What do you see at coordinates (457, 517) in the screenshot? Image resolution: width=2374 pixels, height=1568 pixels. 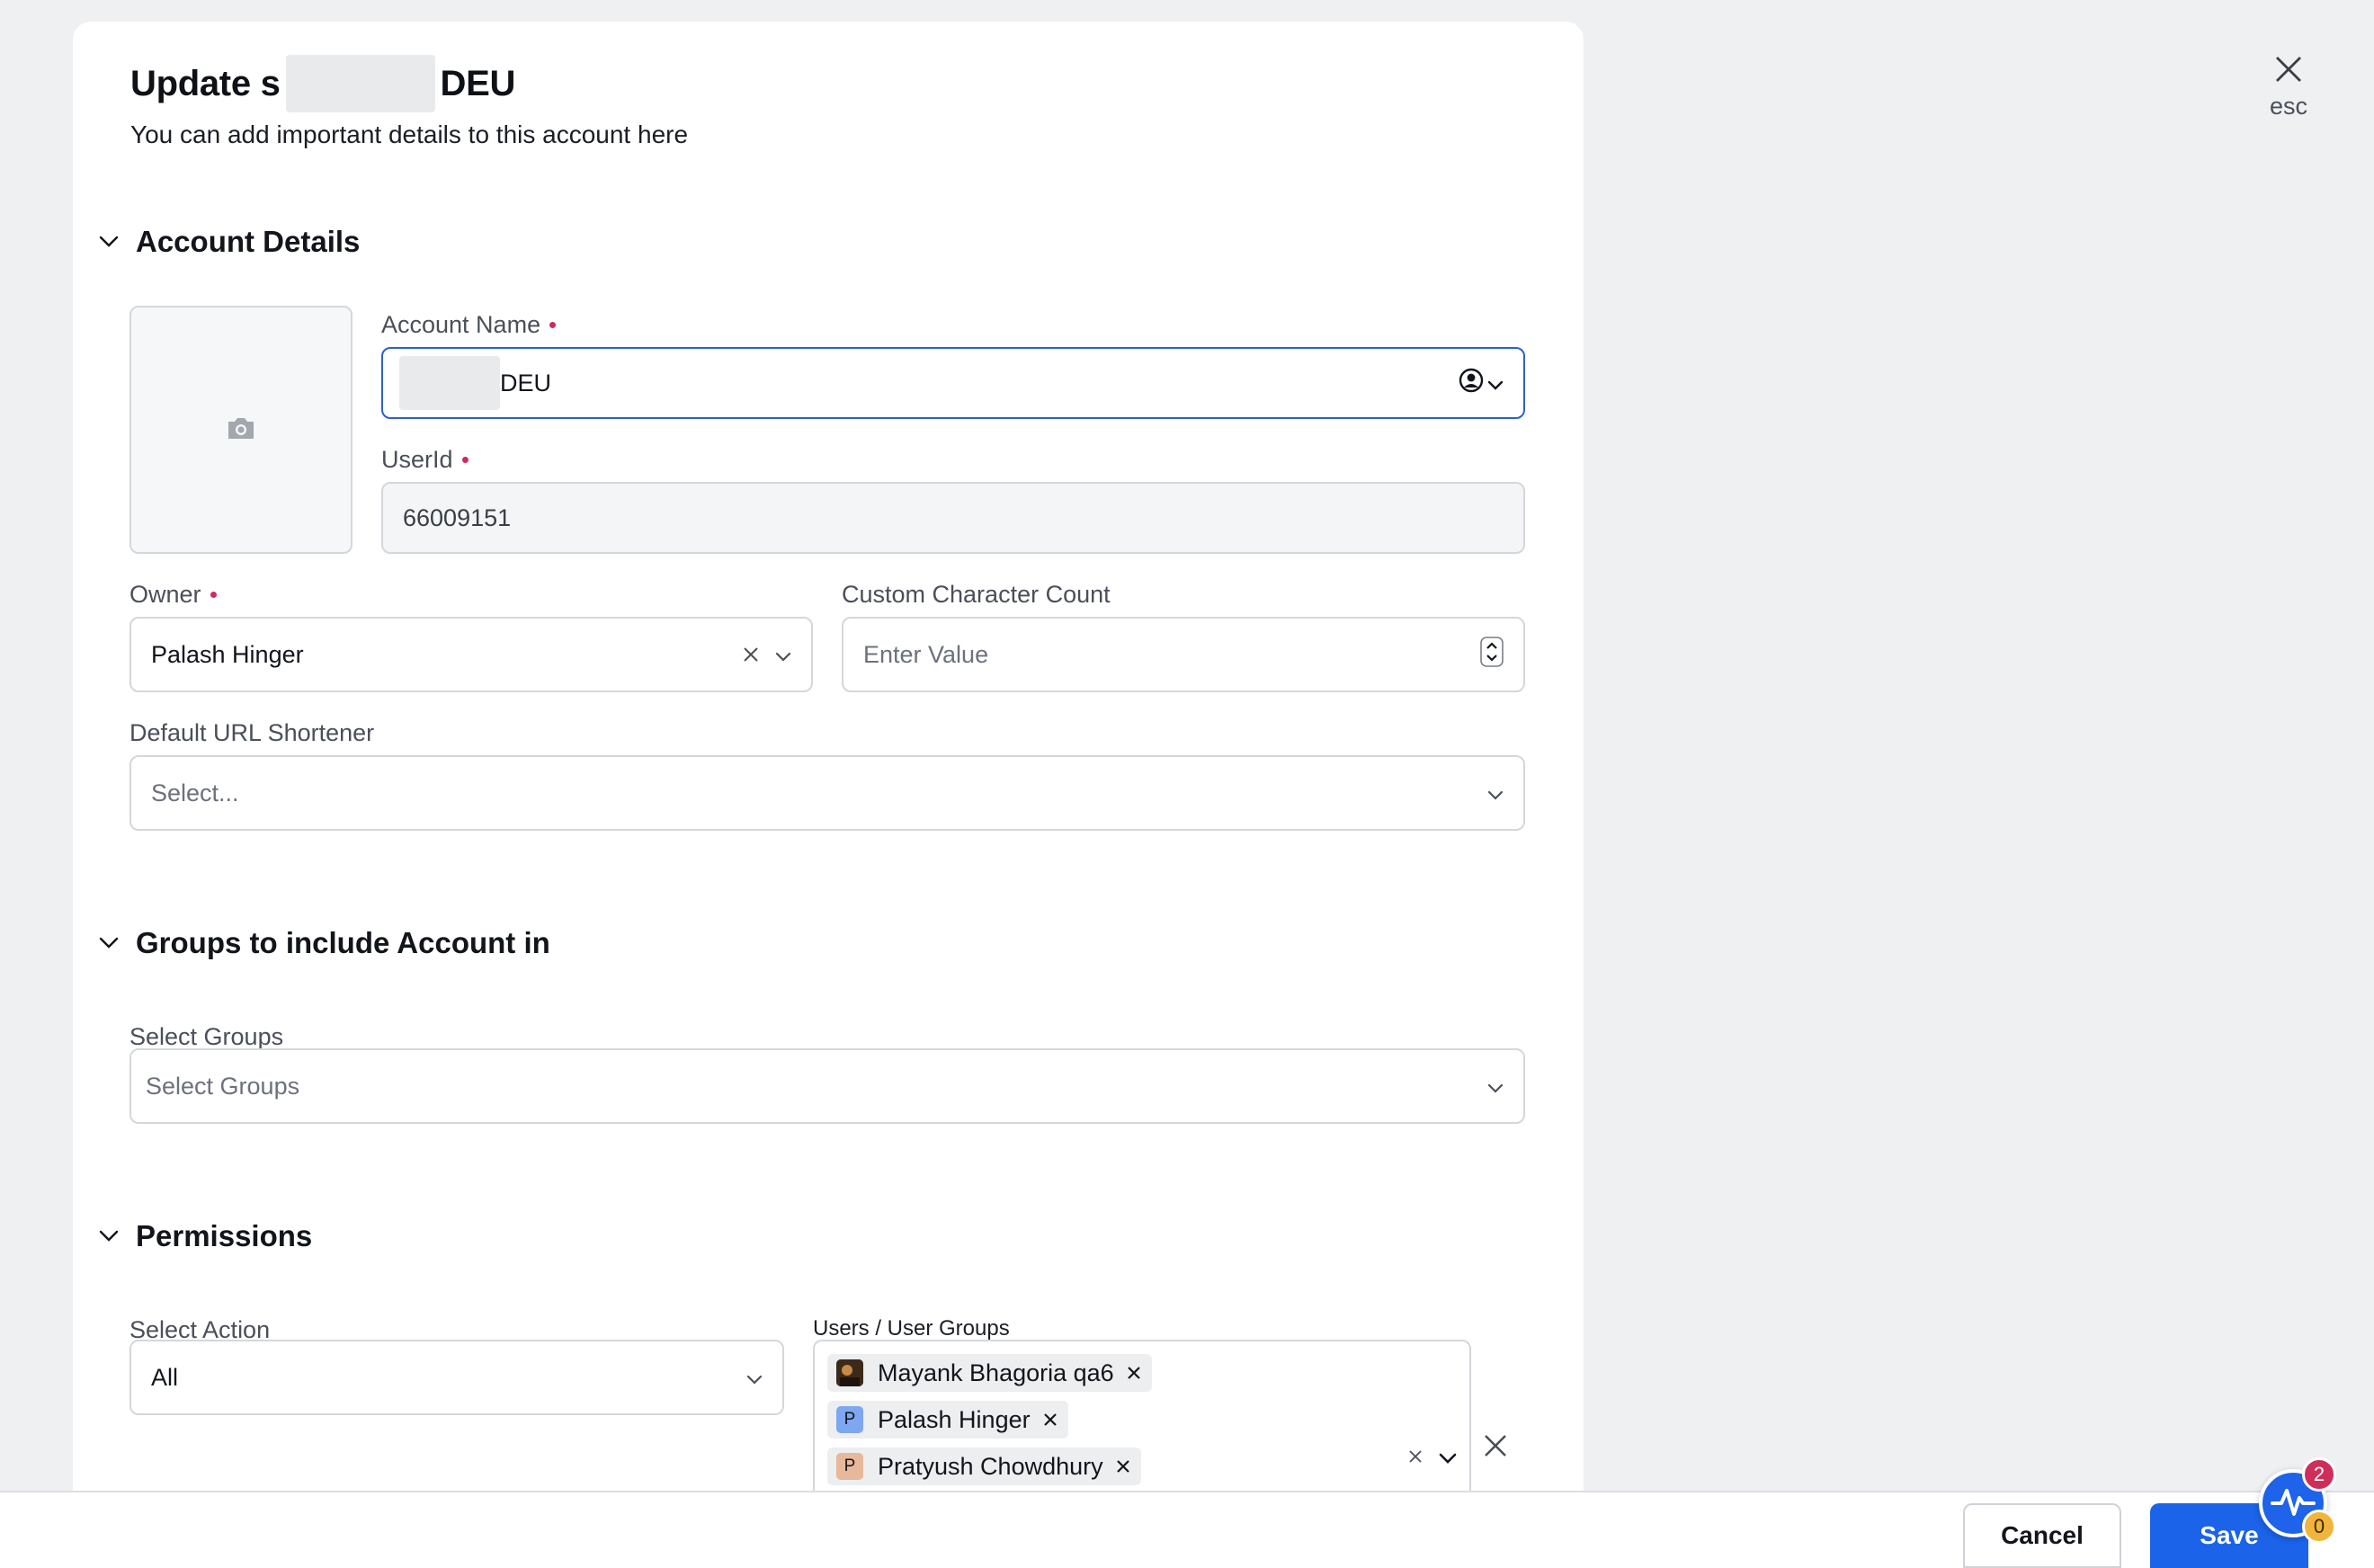 I see `userid-value: 66009151` at bounding box center [457, 517].